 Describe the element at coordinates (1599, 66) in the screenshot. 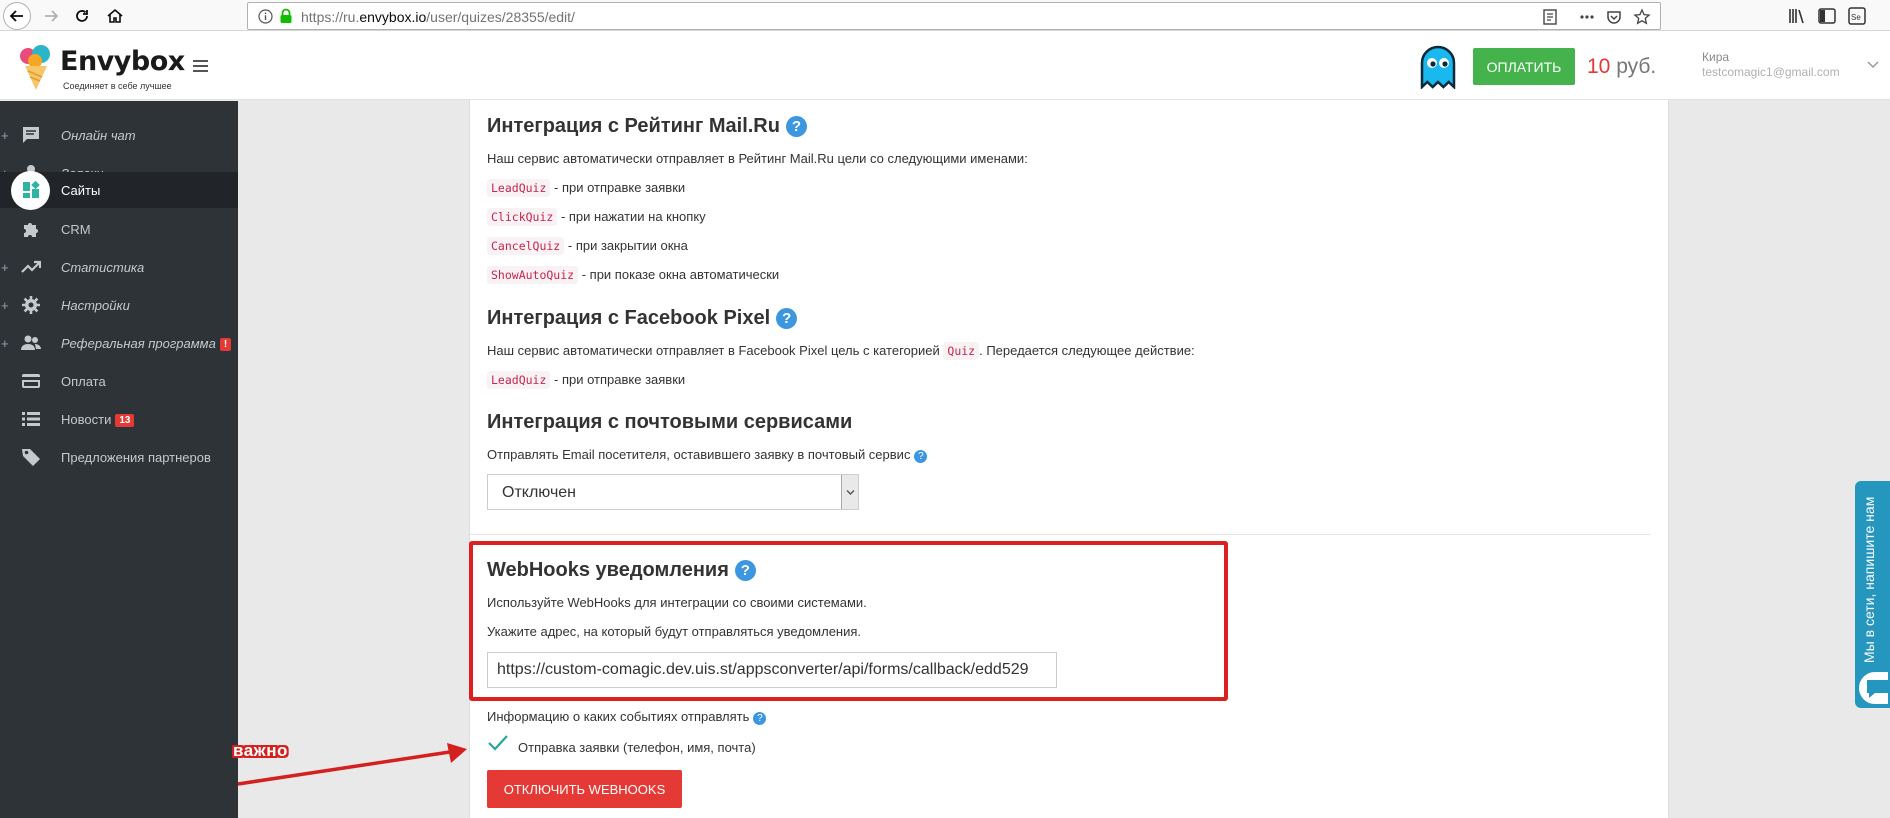

I see `balance-amount: 10` at that location.